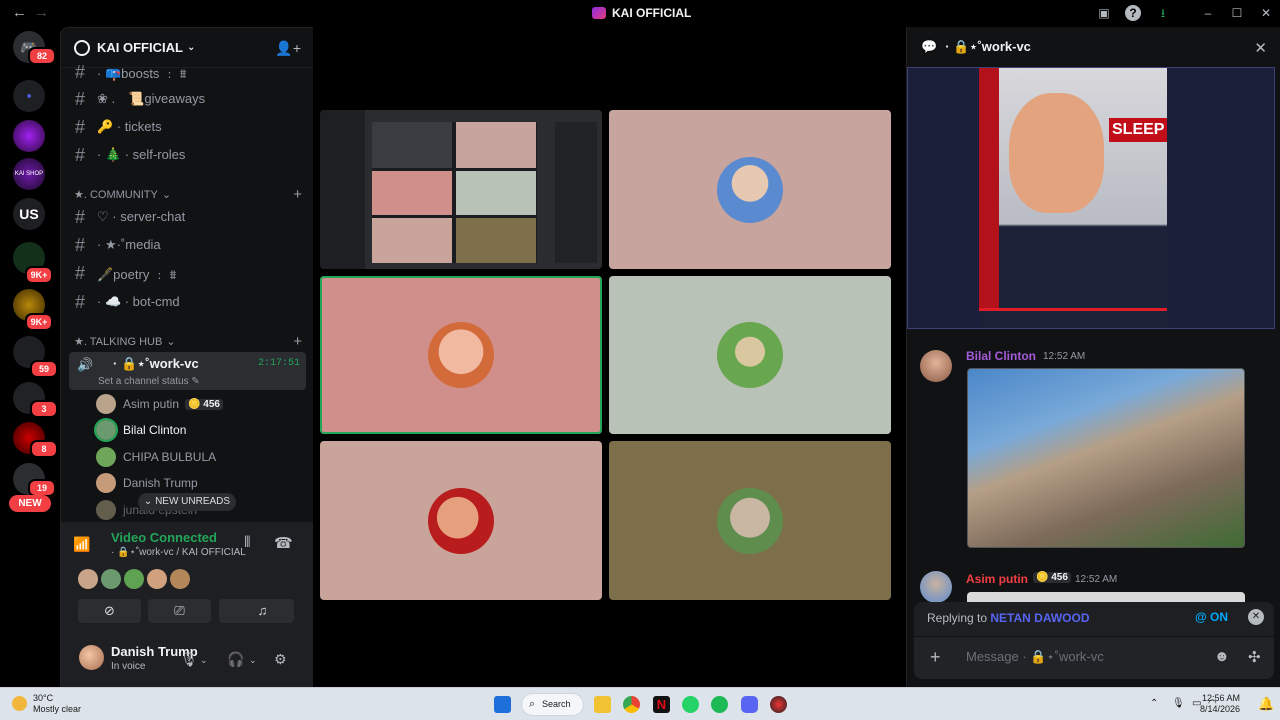 This screenshot has width=1280, height=720. Describe the element at coordinates (1093, 47) in the screenshot. I see `chat-header: 💬 · 🔒⋆˚work-vc ✕` at that location.